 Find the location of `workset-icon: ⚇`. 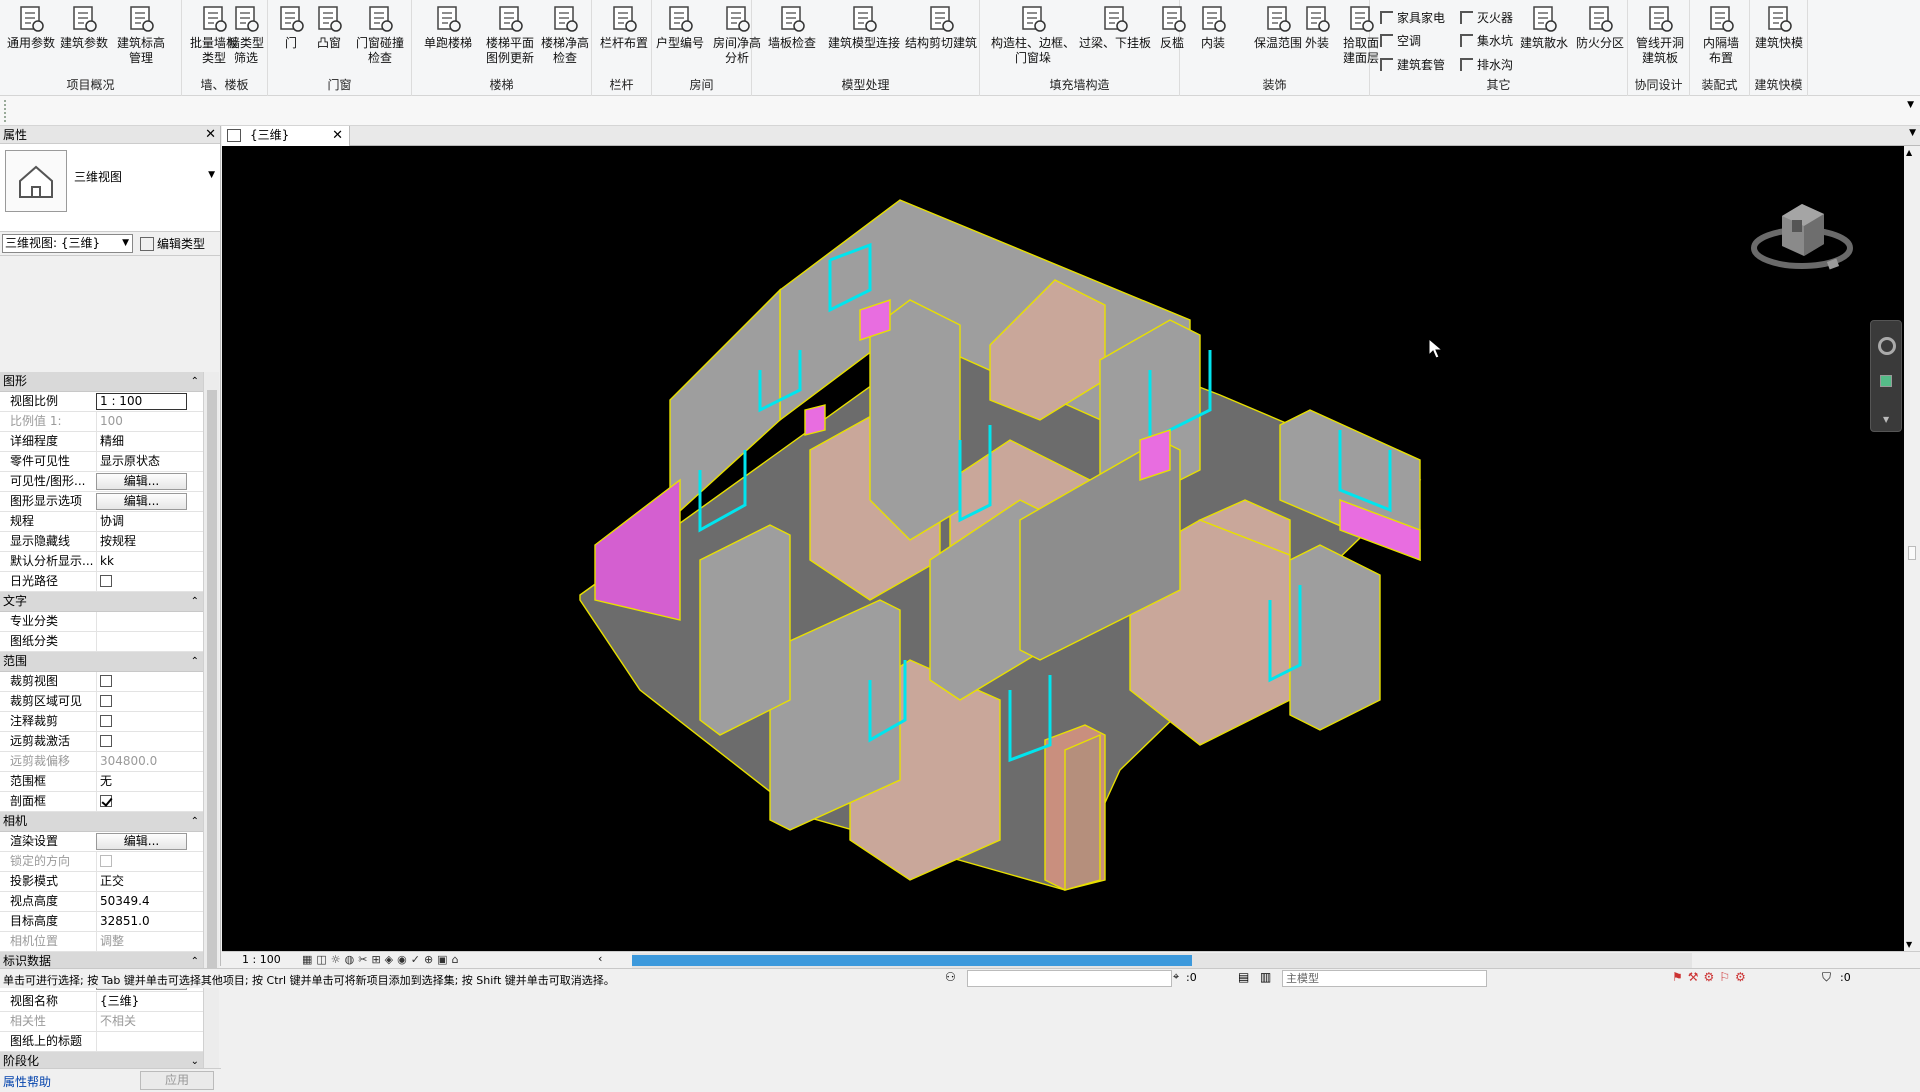

workset-icon: ⚇ is located at coordinates (950, 977).